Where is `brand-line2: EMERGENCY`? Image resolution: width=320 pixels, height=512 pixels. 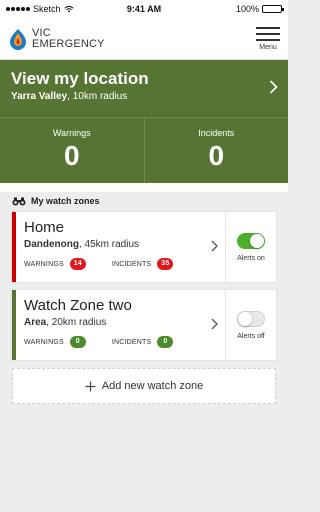 brand-line2: EMERGENCY is located at coordinates (68, 43).